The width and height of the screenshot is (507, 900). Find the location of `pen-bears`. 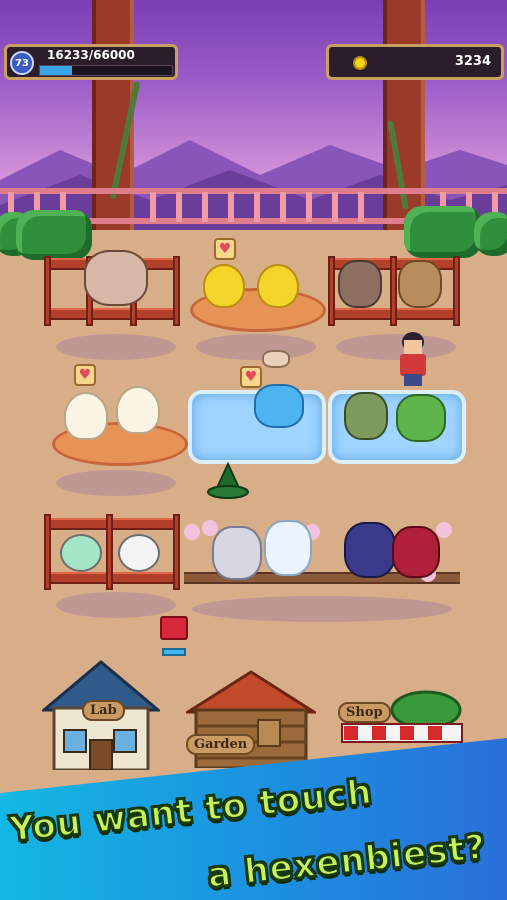

pen-bears is located at coordinates (394, 296).